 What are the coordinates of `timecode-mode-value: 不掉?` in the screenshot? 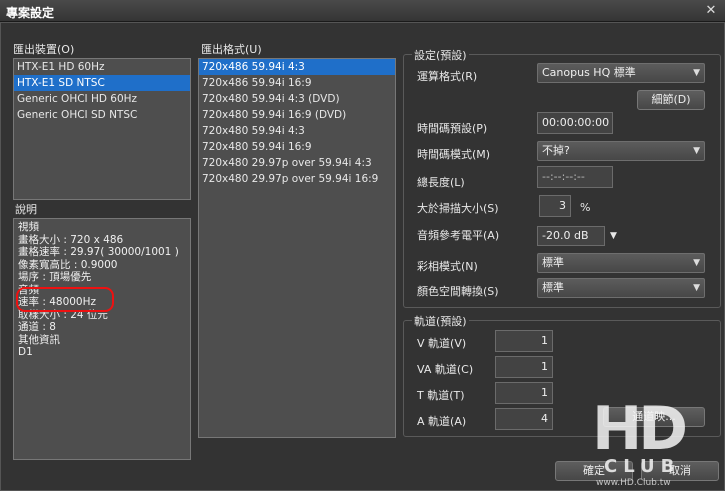 It's located at (556, 150).